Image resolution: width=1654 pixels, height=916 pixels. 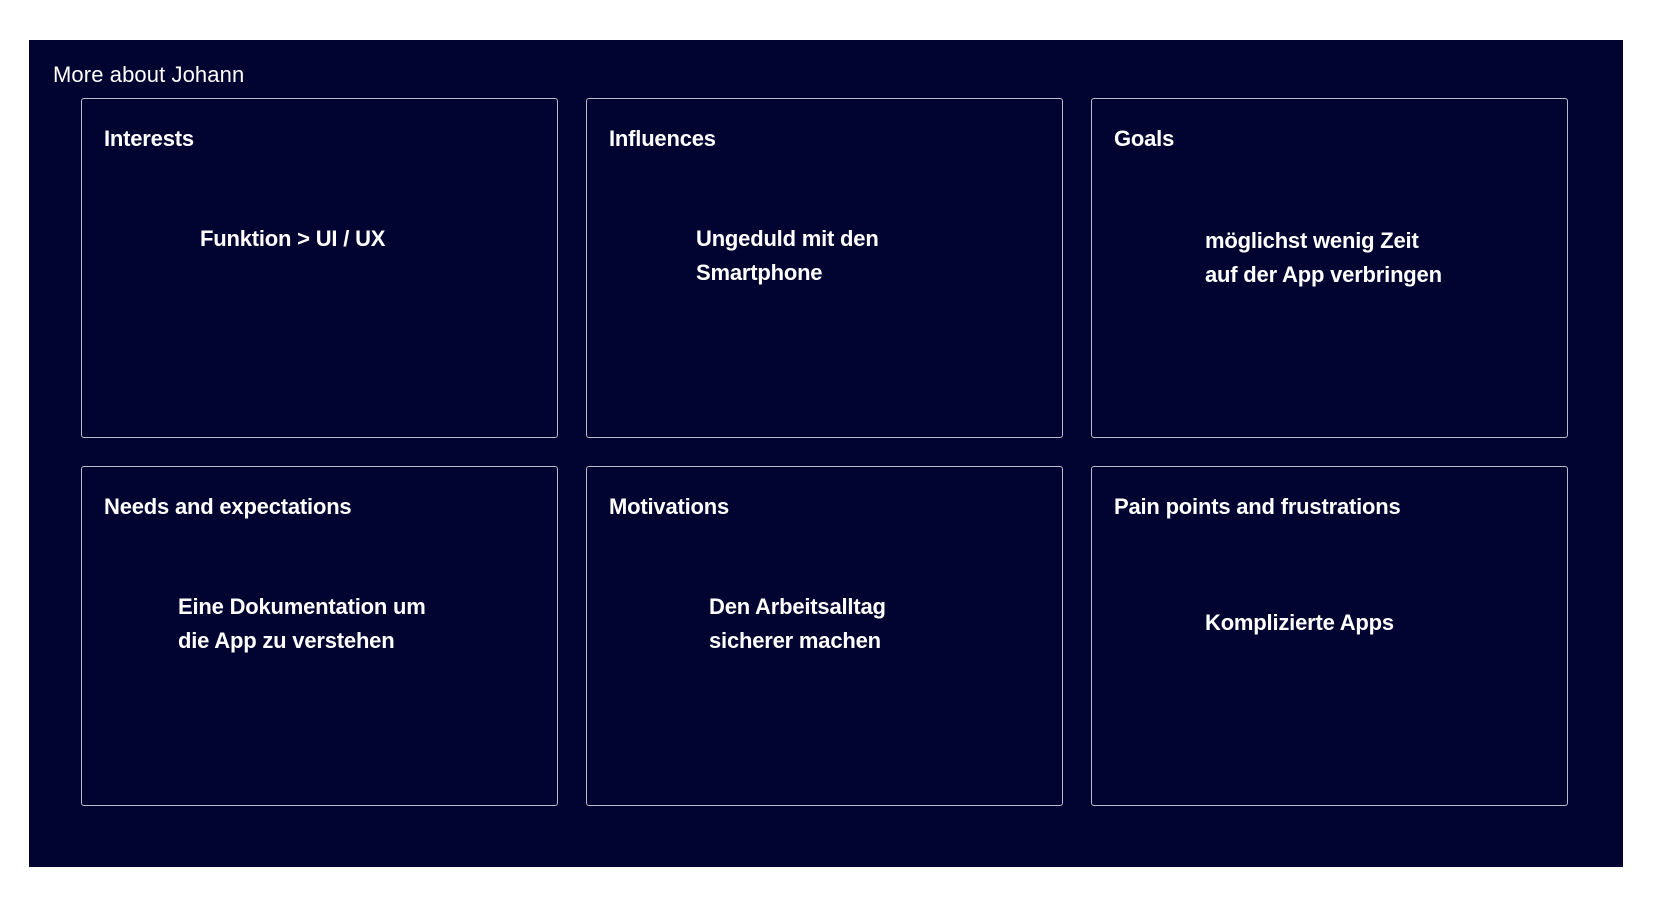 What do you see at coordinates (669, 506) in the screenshot?
I see `card-heading-motivations: Motivations` at bounding box center [669, 506].